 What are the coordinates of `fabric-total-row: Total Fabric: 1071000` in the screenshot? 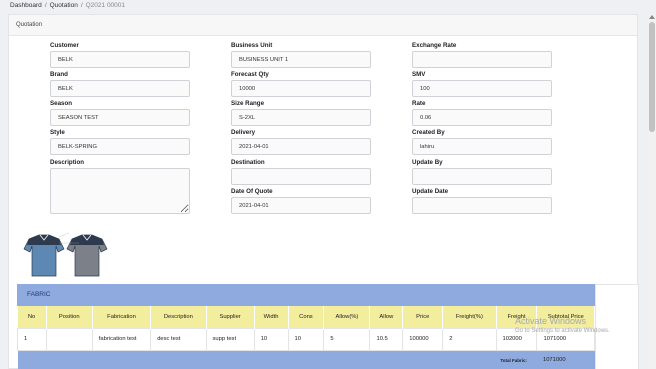 It's located at (306, 359).